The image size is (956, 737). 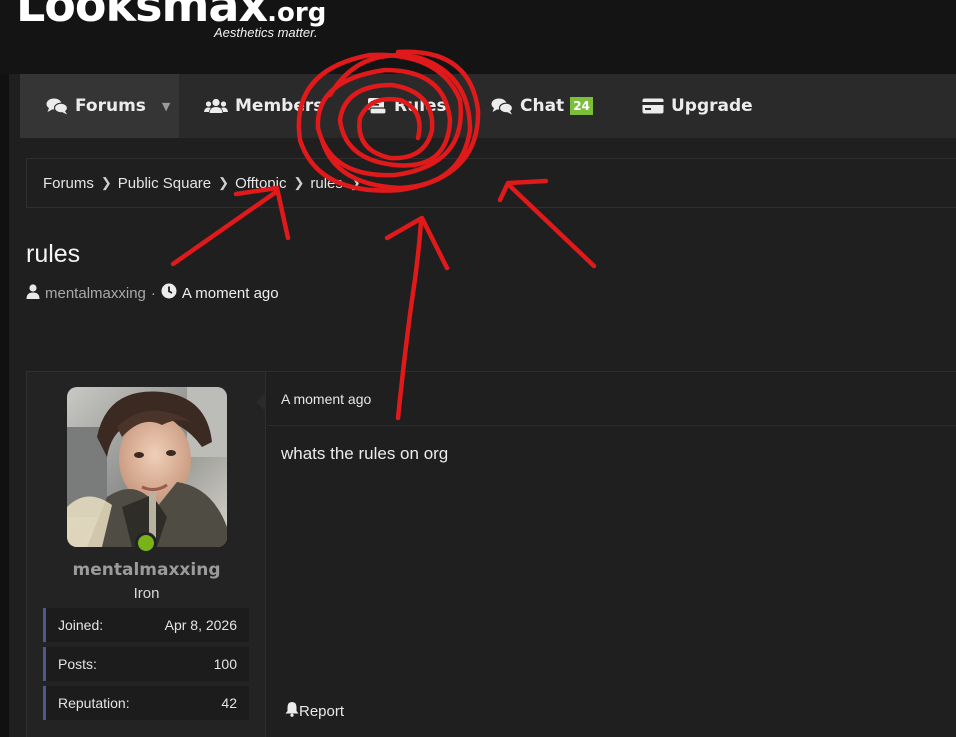 What do you see at coordinates (68, 183) in the screenshot?
I see `breadcrumb-item-forums: Forums` at bounding box center [68, 183].